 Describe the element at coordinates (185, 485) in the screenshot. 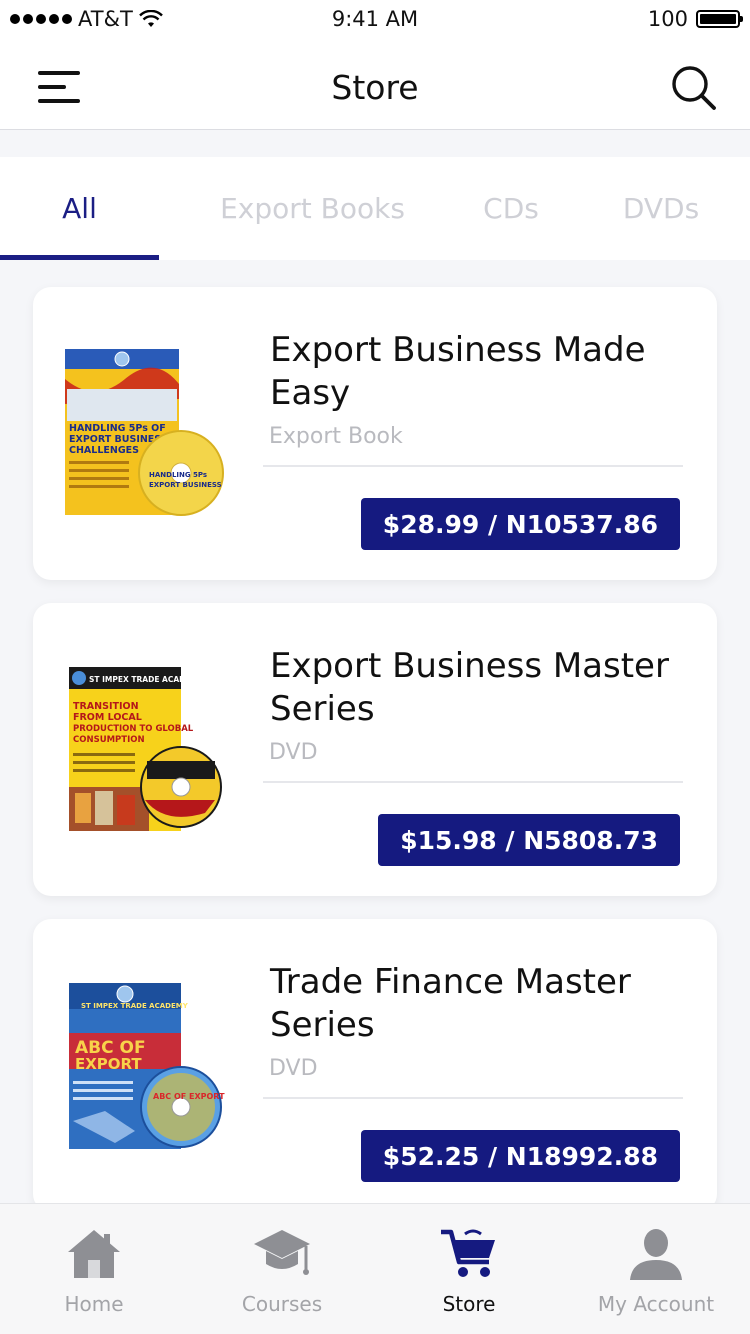

I see `svg-text: EXPORT BUSINESS` at that location.